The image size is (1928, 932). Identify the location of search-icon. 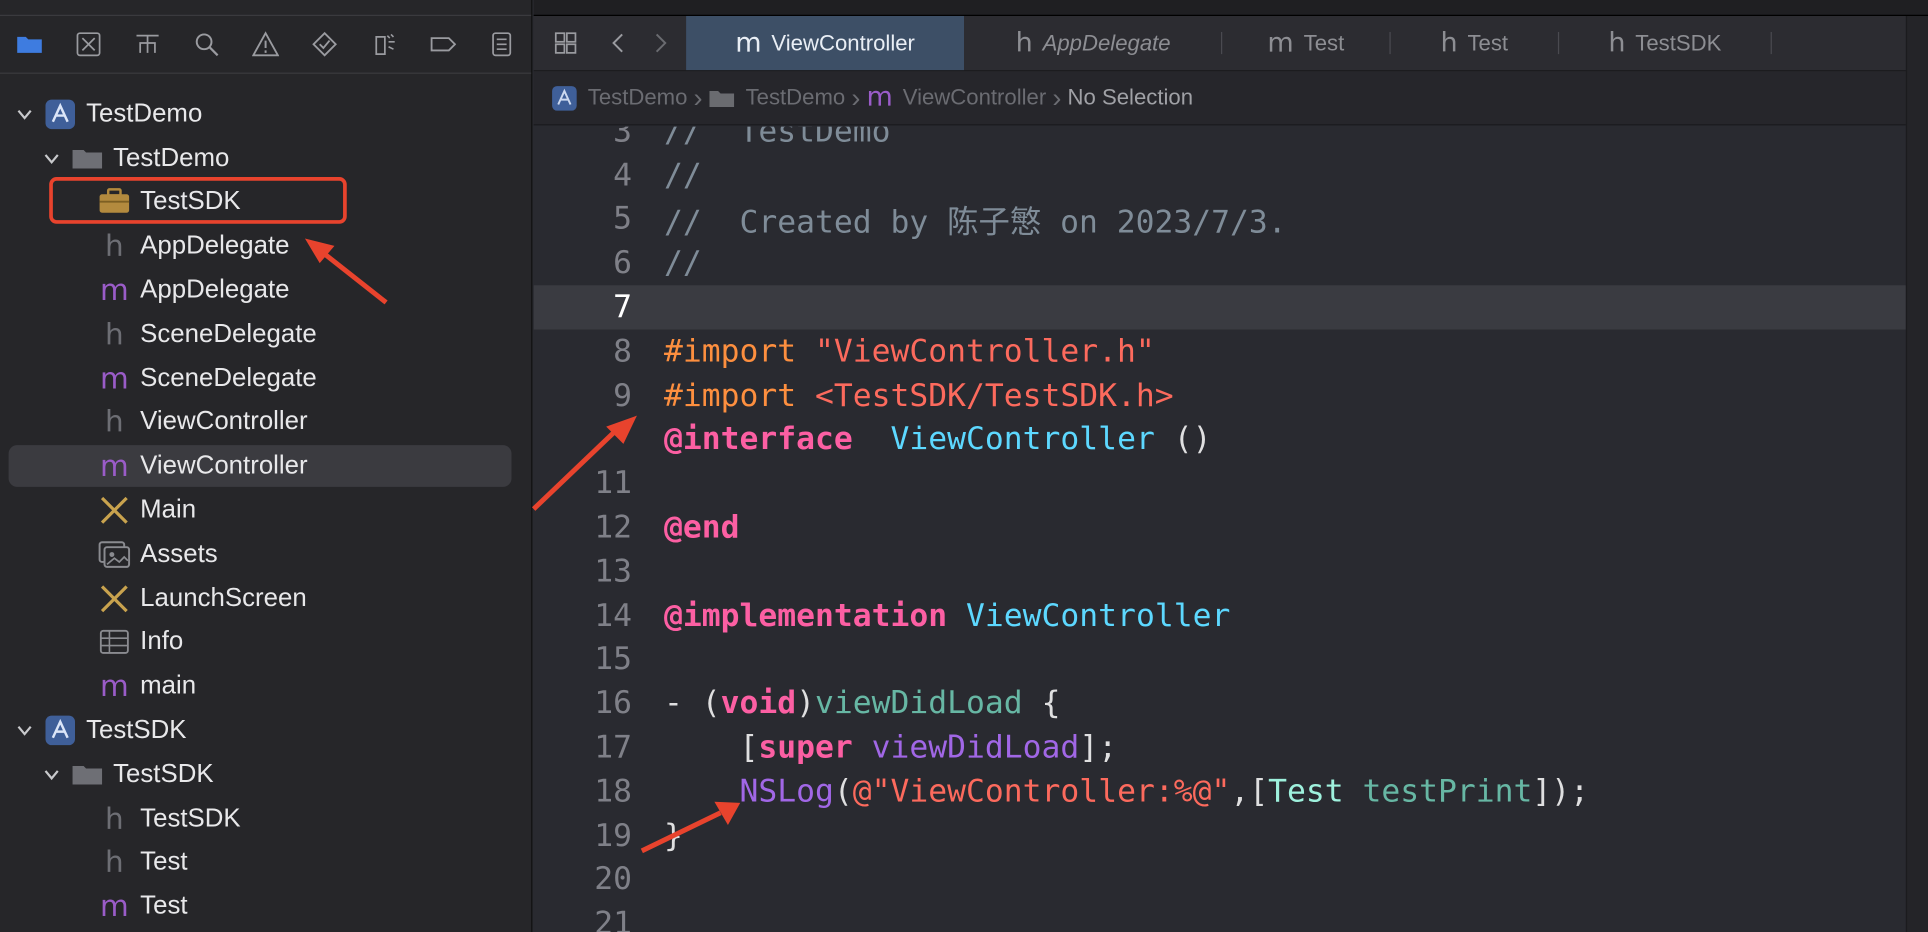
(206, 44).